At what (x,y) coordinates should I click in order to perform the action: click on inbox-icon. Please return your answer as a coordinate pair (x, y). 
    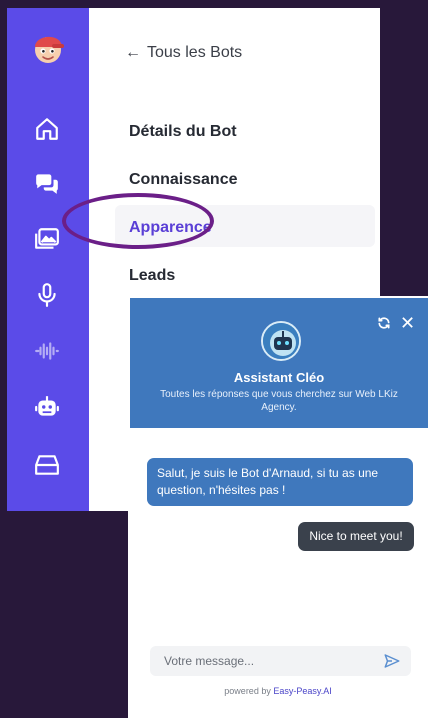
    Looking at the image, I should click on (47, 465).